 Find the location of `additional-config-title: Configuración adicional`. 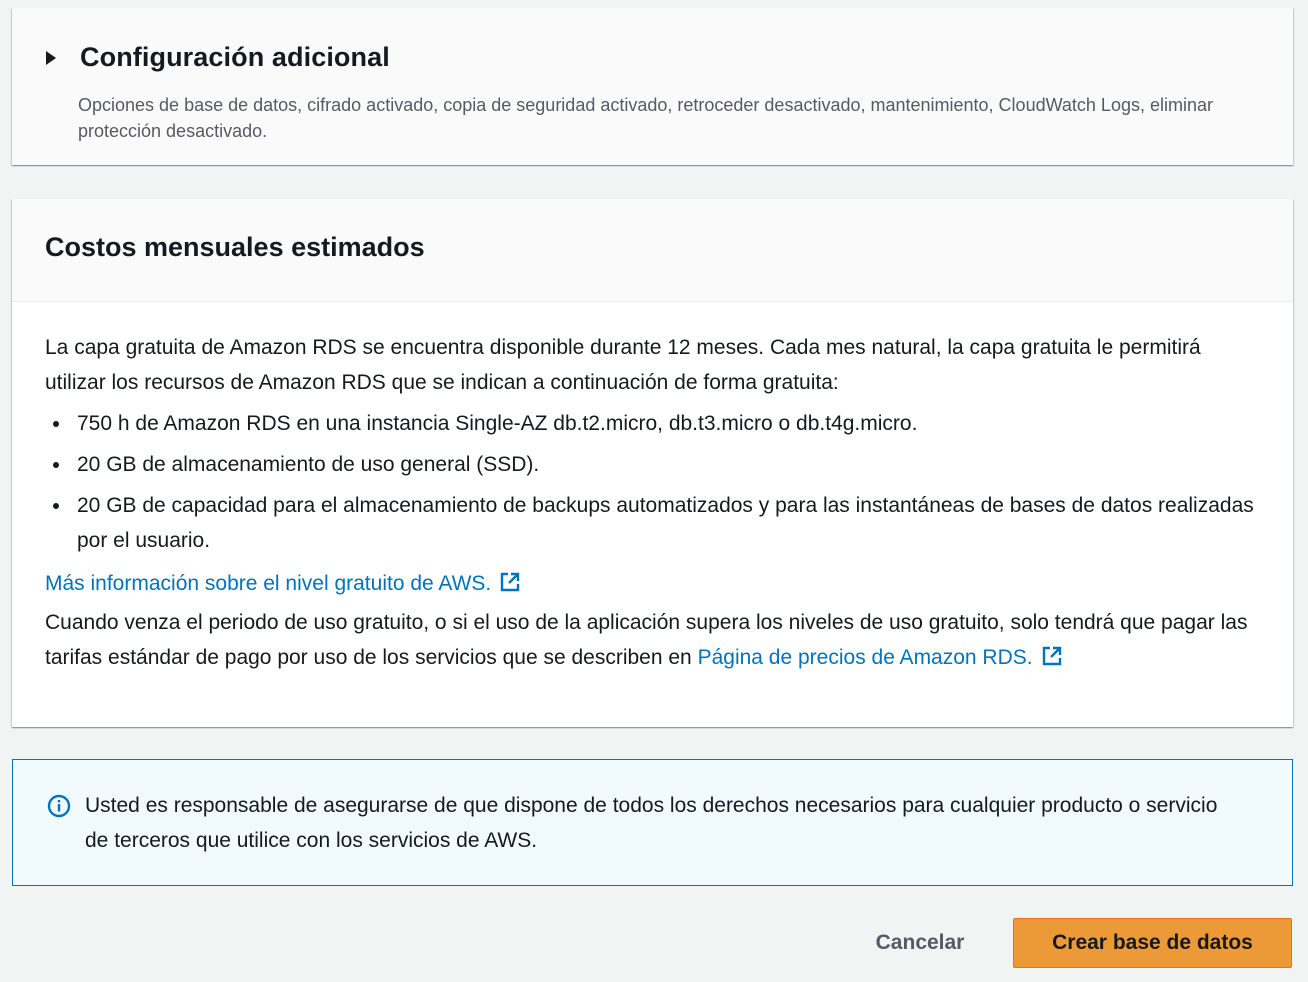

additional-config-title: Configuración adicional is located at coordinates (235, 57).